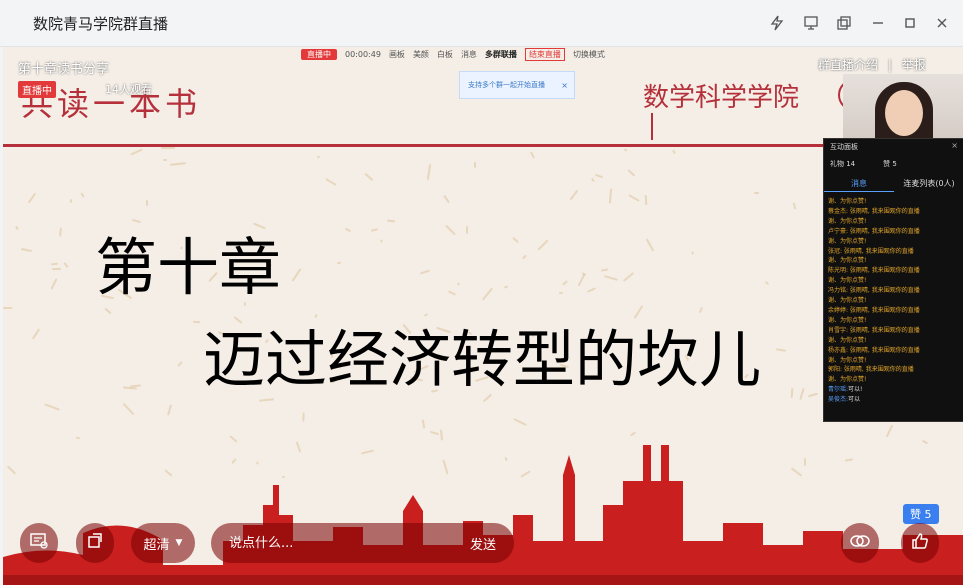 The height and width of the screenshot is (585, 963). I want to click on like-button, so click(920, 543).